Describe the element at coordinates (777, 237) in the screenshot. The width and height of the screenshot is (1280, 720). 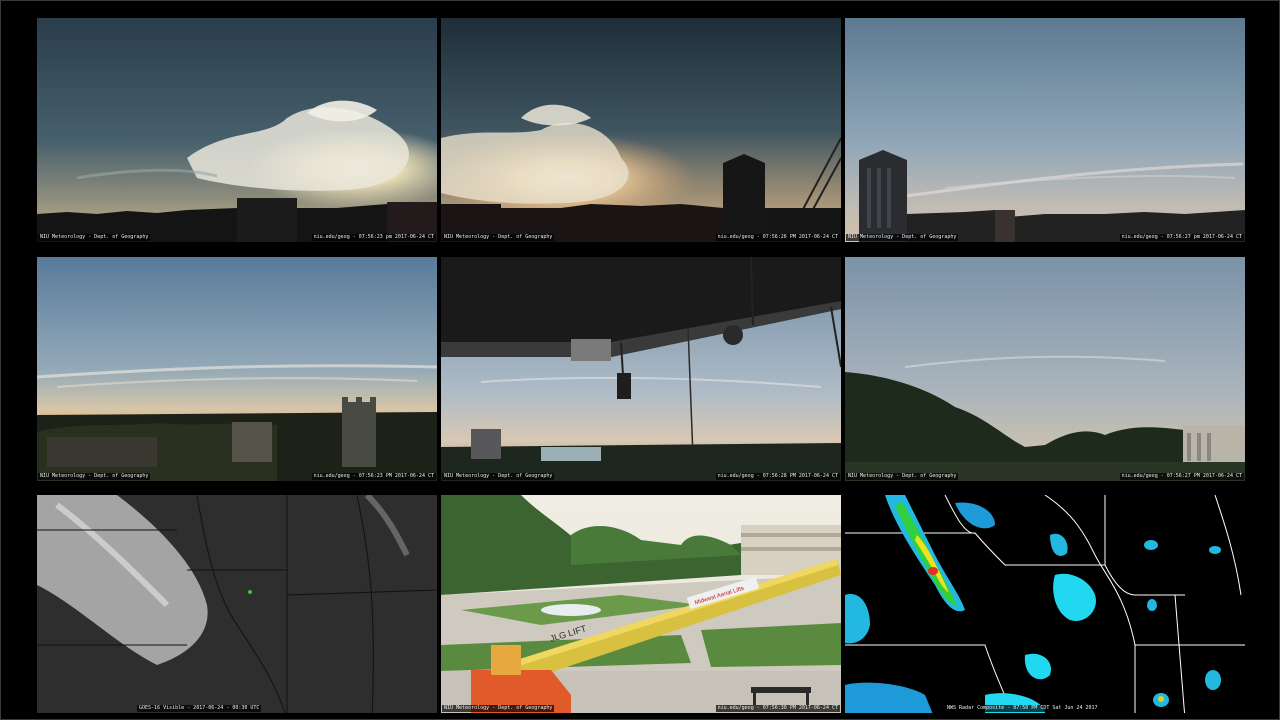
I see `camera-caption-right: niu.edu/geog - 07:56:26 PM 2017-06-24 CT` at that location.